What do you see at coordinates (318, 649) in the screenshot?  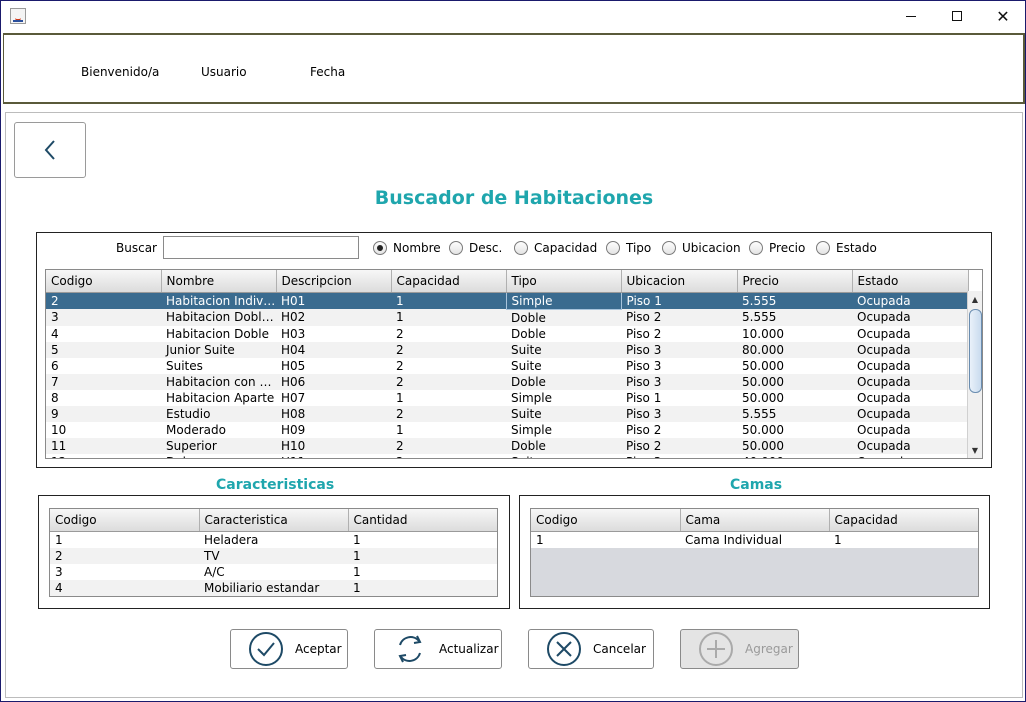 I see `accept-label: Aceptar` at bounding box center [318, 649].